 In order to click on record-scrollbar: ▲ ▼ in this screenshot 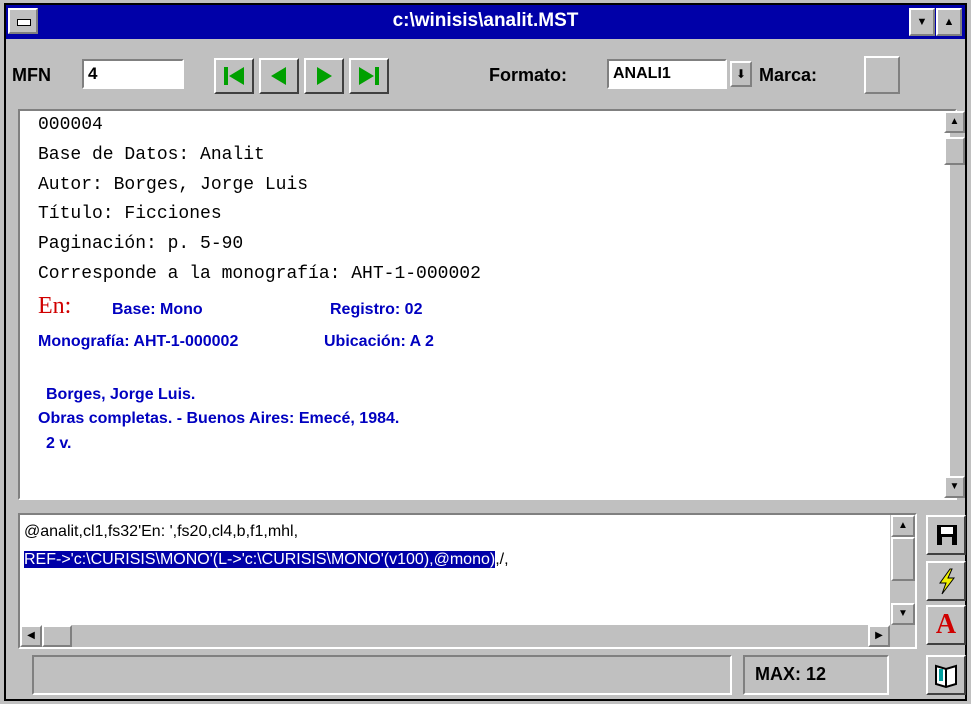, I will do `click(954, 304)`.